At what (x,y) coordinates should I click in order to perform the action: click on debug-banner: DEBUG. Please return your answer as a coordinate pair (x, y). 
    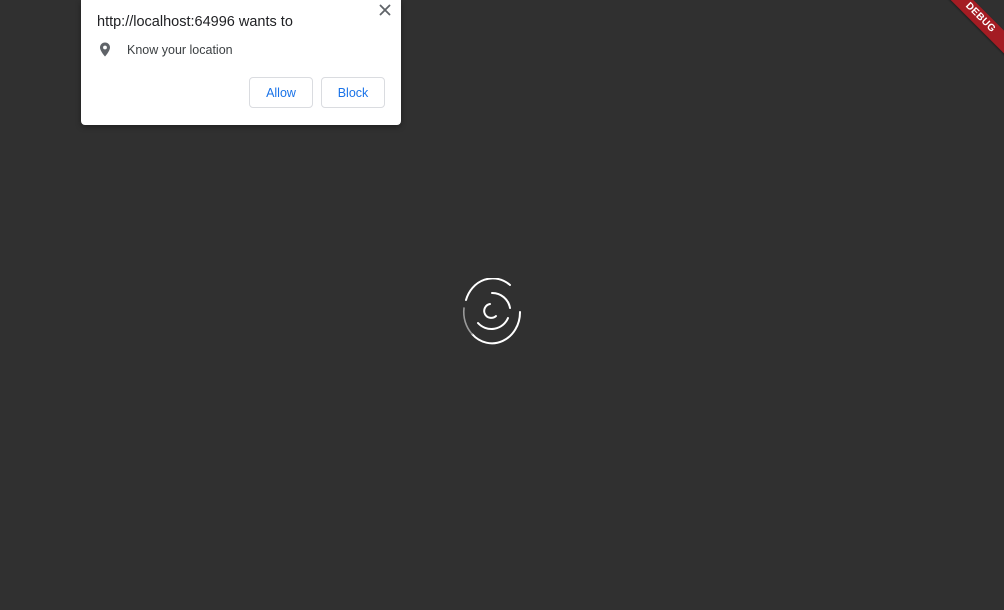
    Looking at the image, I should click on (974, 30).